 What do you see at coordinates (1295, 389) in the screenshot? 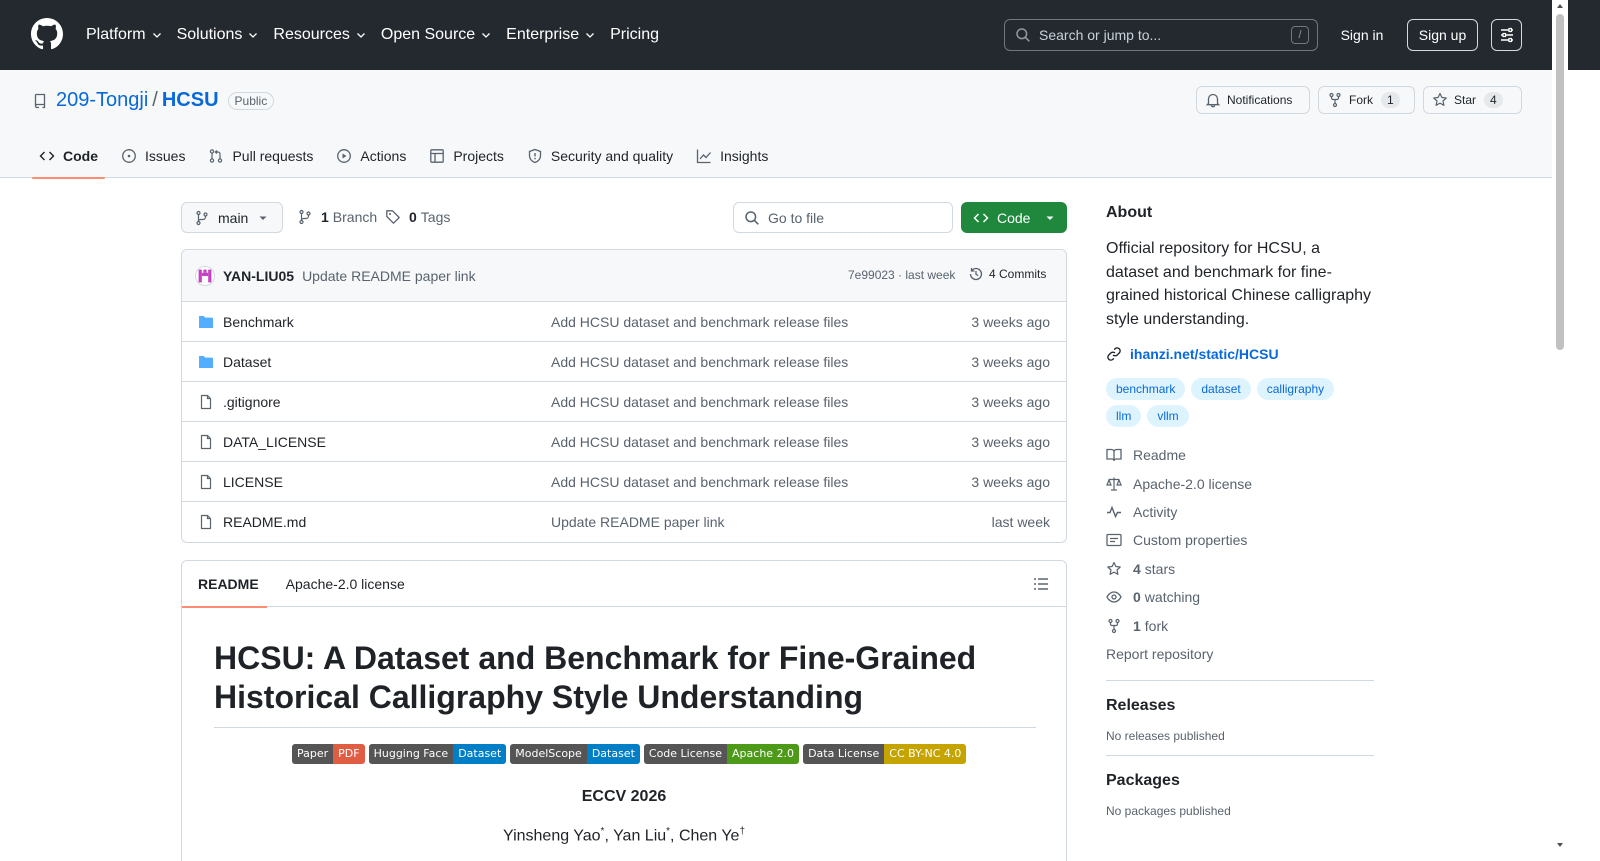
I see `topic-tag: calligraphy` at bounding box center [1295, 389].